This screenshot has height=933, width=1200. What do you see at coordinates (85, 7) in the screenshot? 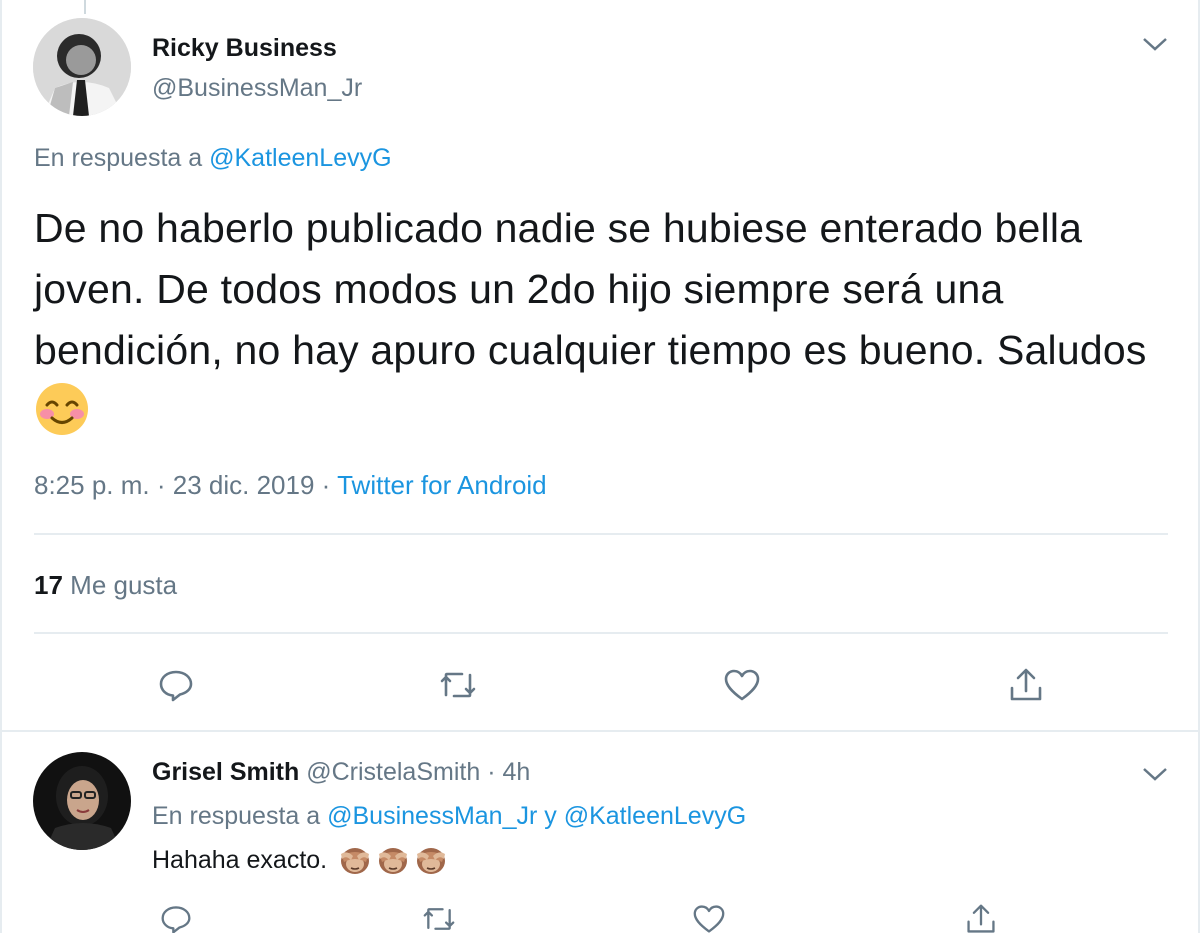
I see `thread-connector-line` at bounding box center [85, 7].